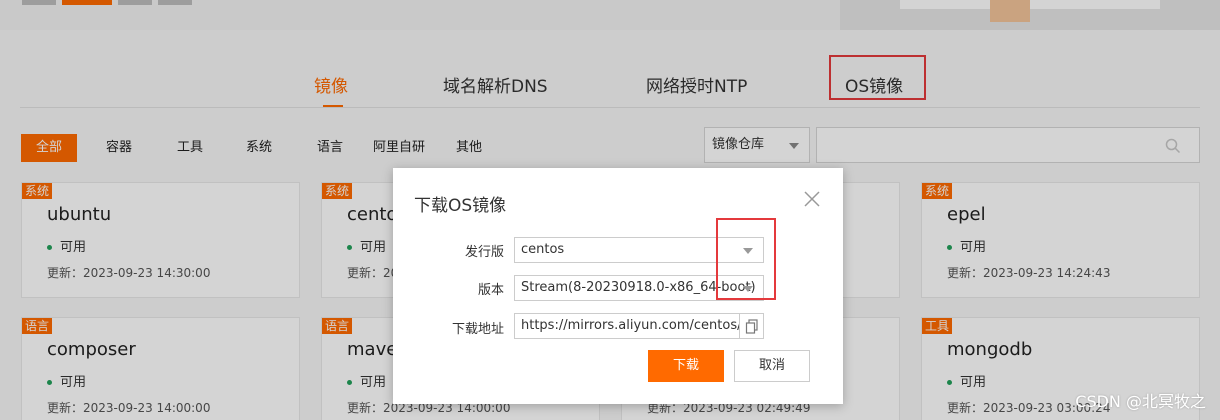 The image size is (1220, 420). I want to click on copy-icon, so click(751, 326).